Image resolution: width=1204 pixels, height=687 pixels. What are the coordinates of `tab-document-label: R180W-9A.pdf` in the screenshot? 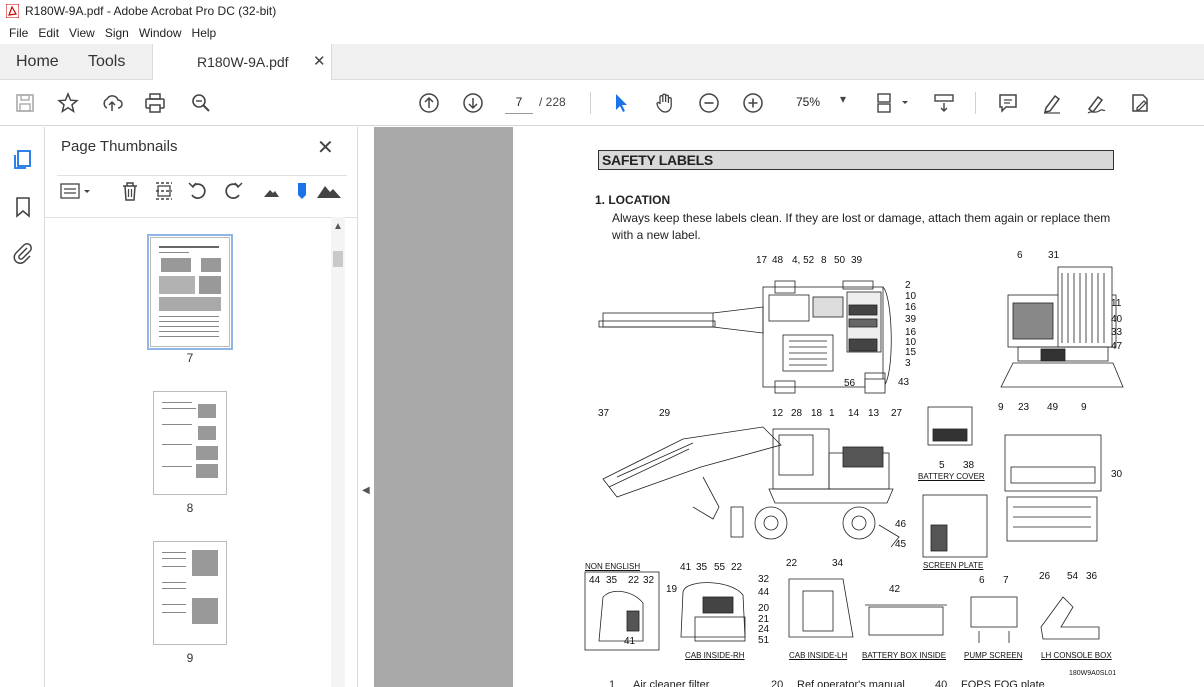 It's located at (243, 62).